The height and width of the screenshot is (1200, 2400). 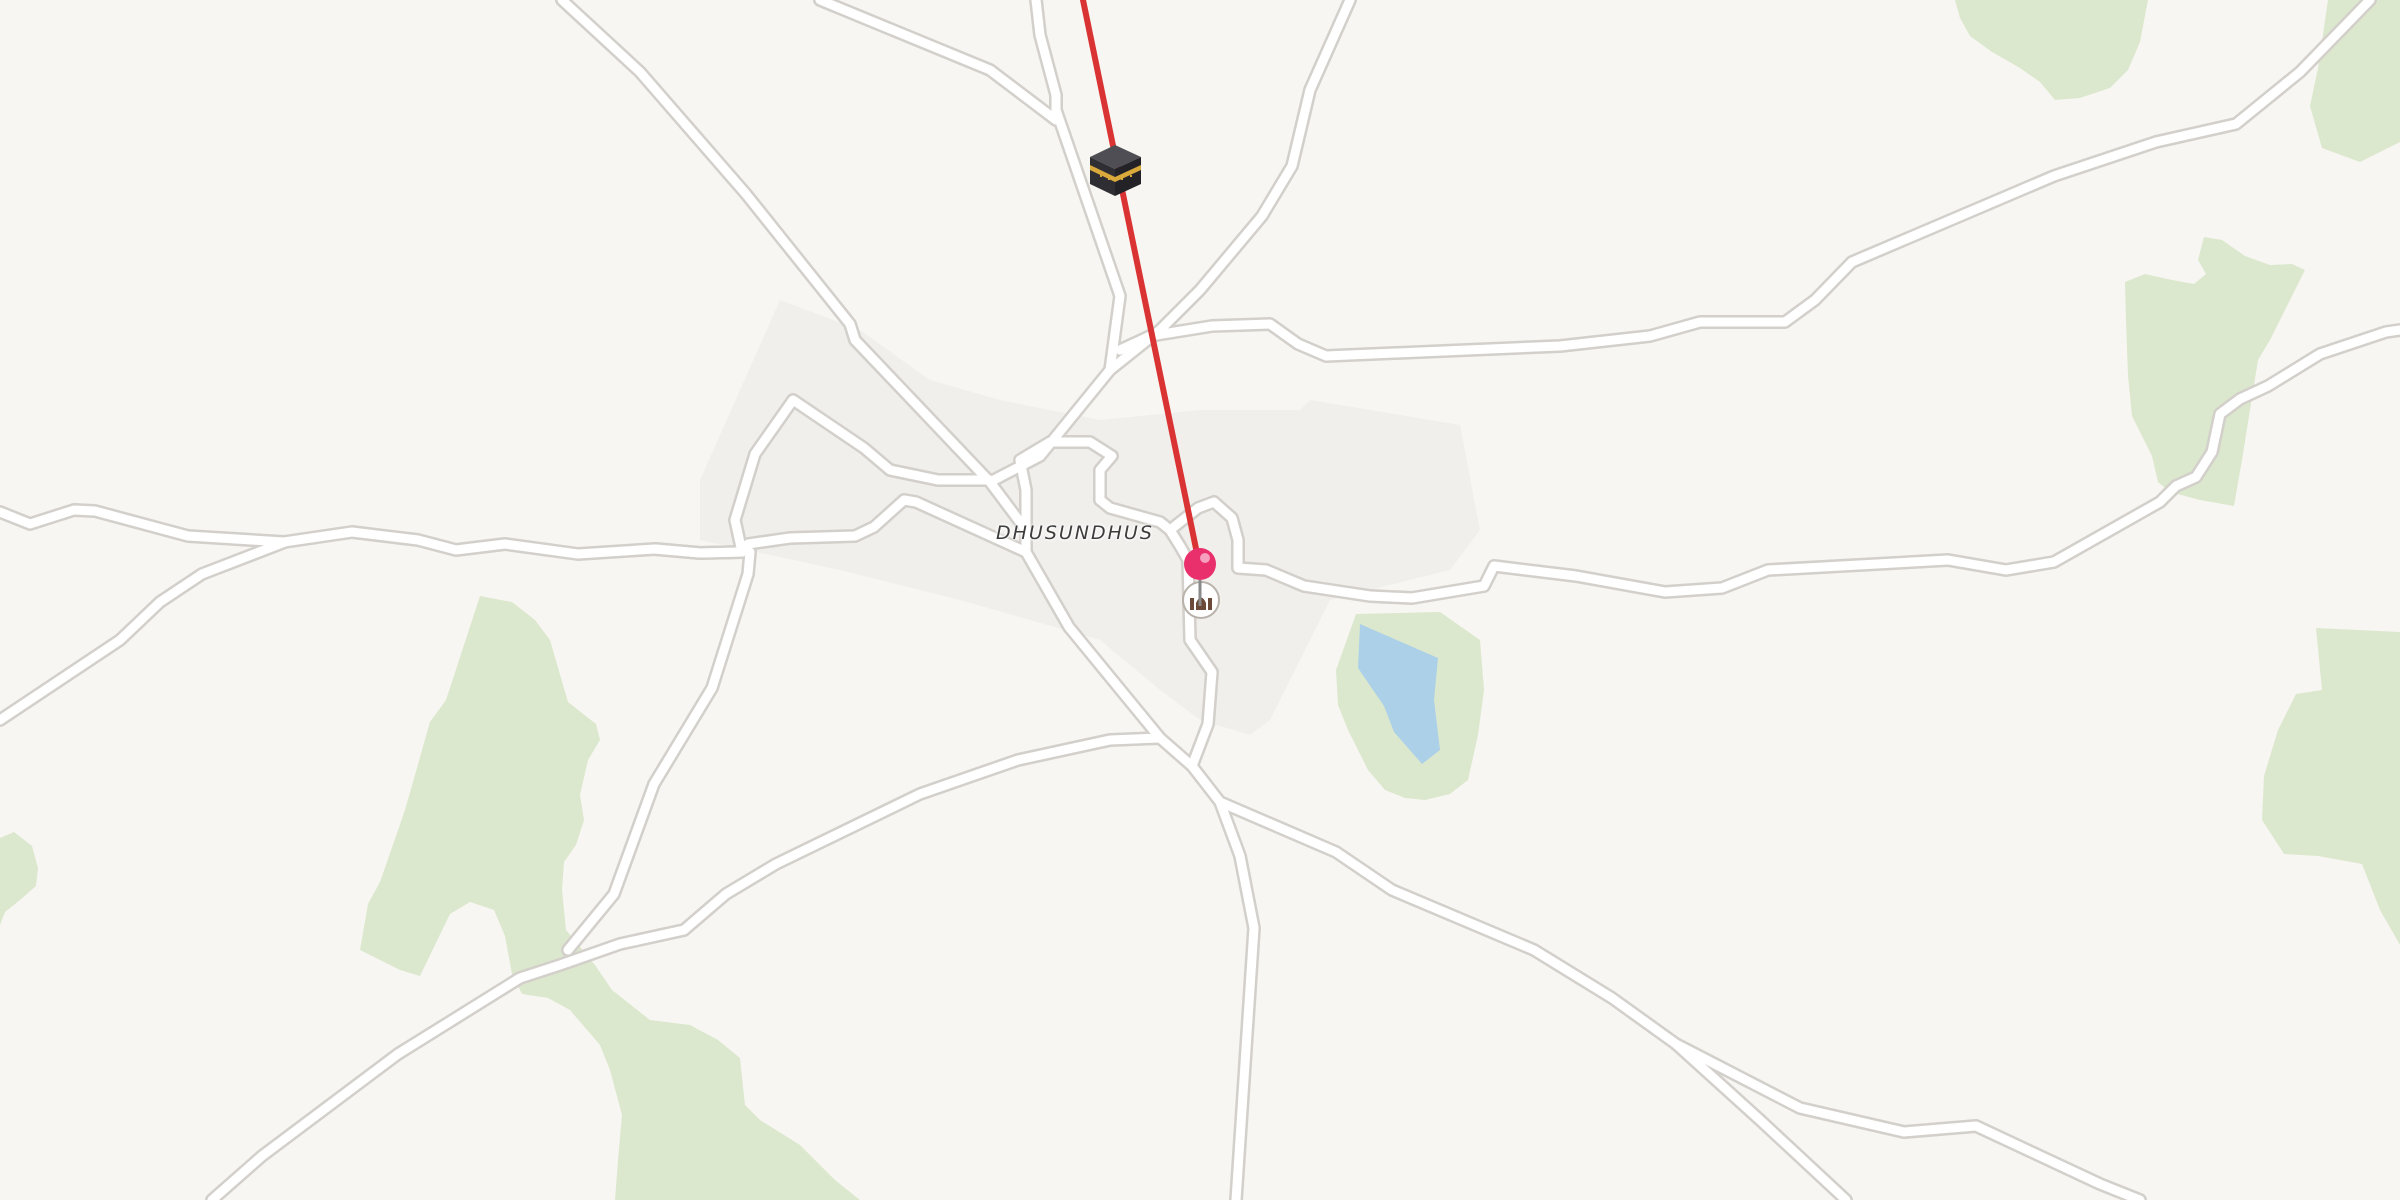 What do you see at coordinates (1115, 170) in the screenshot?
I see `kaaba-icon` at bounding box center [1115, 170].